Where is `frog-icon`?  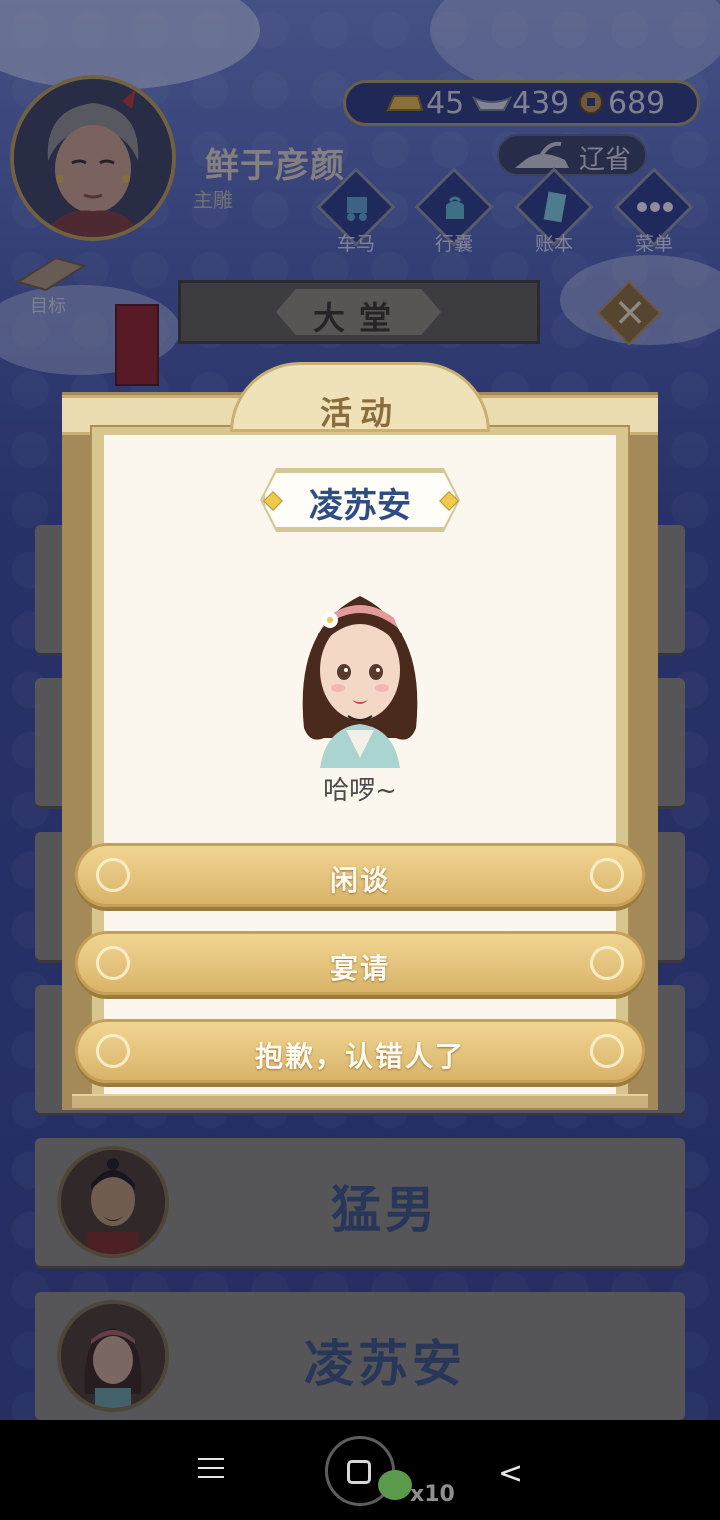 frog-icon is located at coordinates (395, 1485).